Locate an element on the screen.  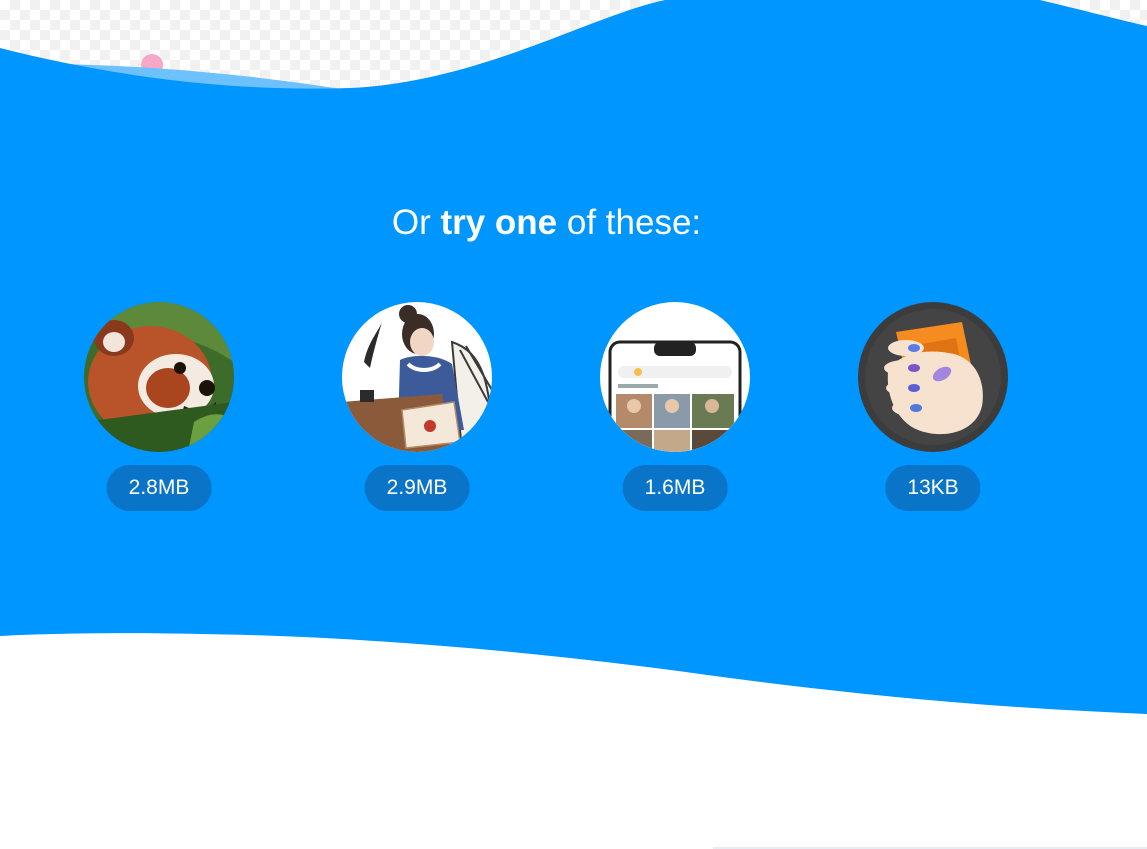
demo-item-phone-screenshot: 1.6MB is located at coordinates (675, 406).